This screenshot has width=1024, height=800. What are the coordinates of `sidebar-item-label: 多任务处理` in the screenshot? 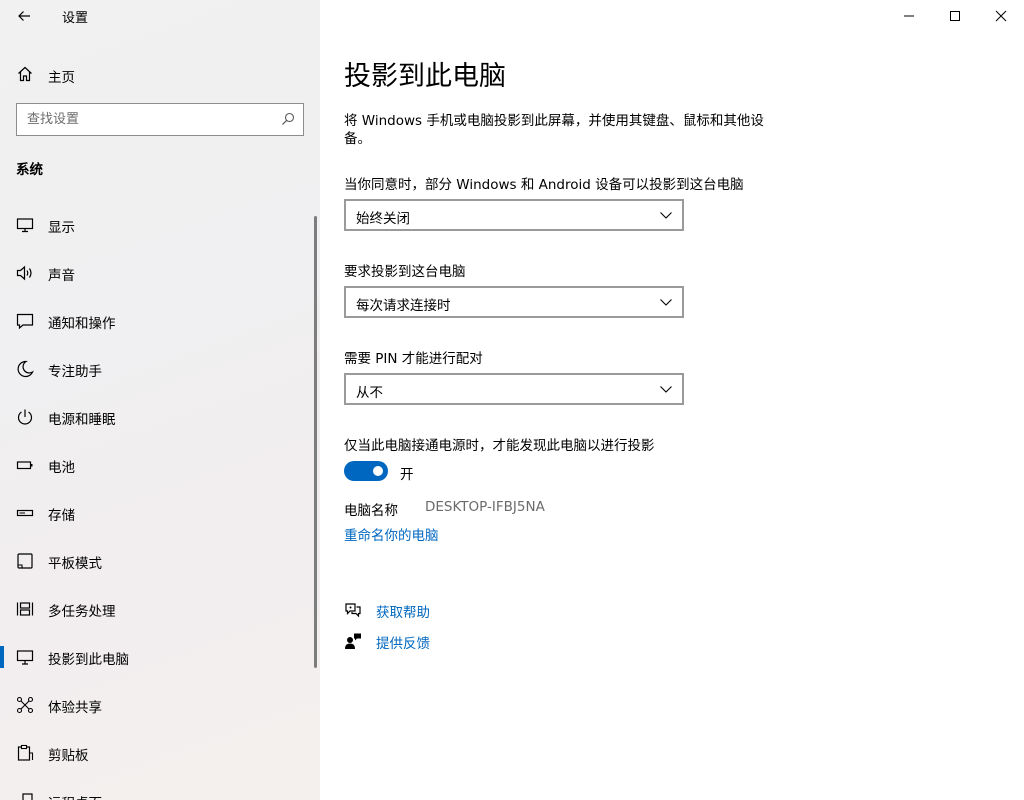 It's located at (82, 612).